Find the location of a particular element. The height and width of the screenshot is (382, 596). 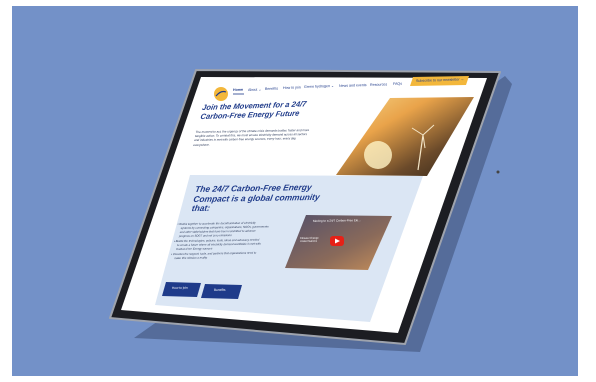

nav-home: Home is located at coordinates (238, 90).